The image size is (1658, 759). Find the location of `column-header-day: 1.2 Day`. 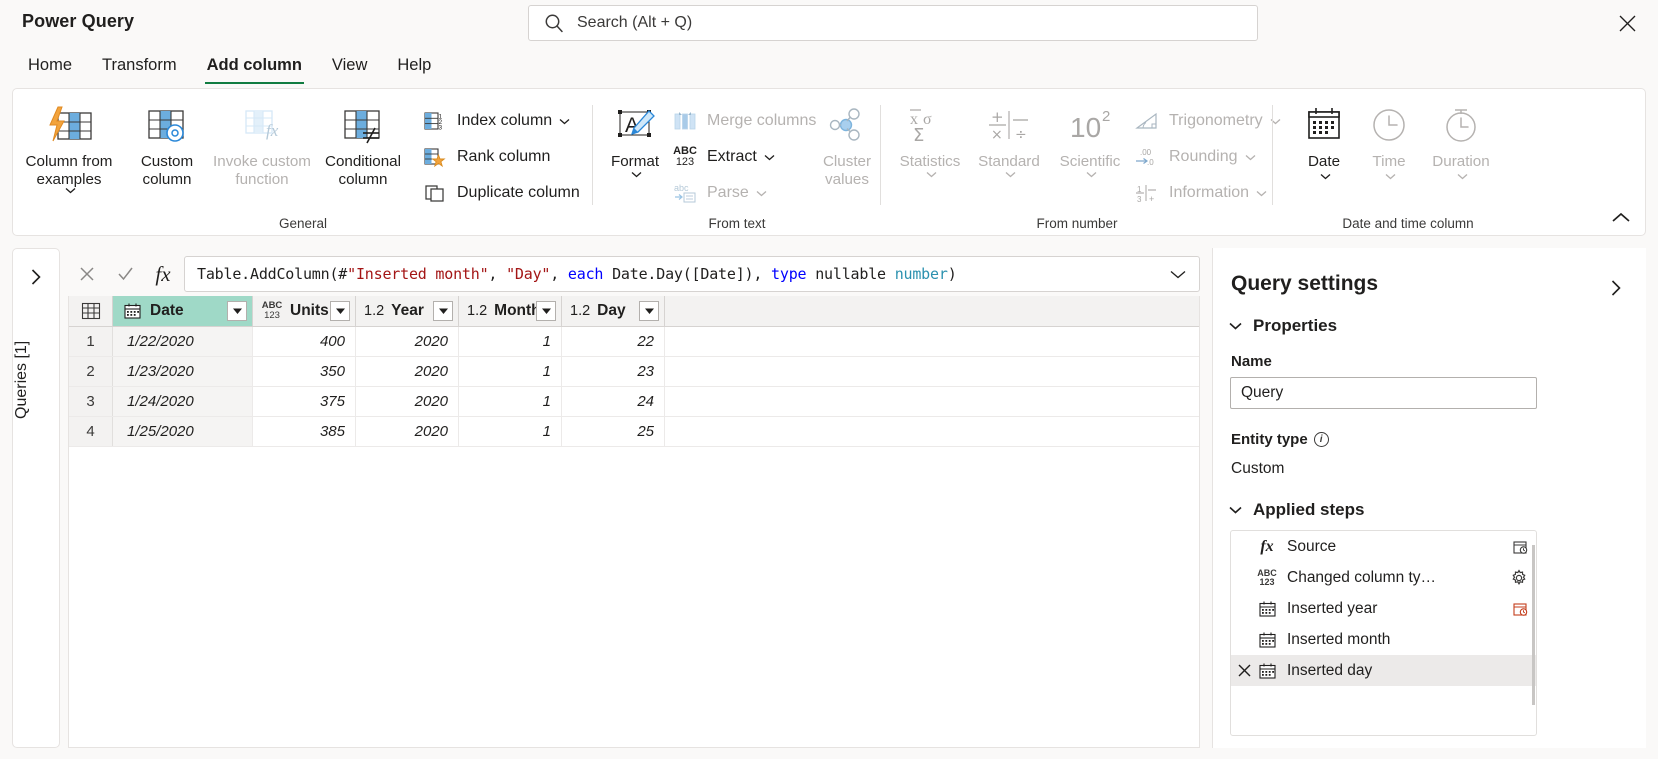

column-header-day: 1.2 Day is located at coordinates (613, 311).